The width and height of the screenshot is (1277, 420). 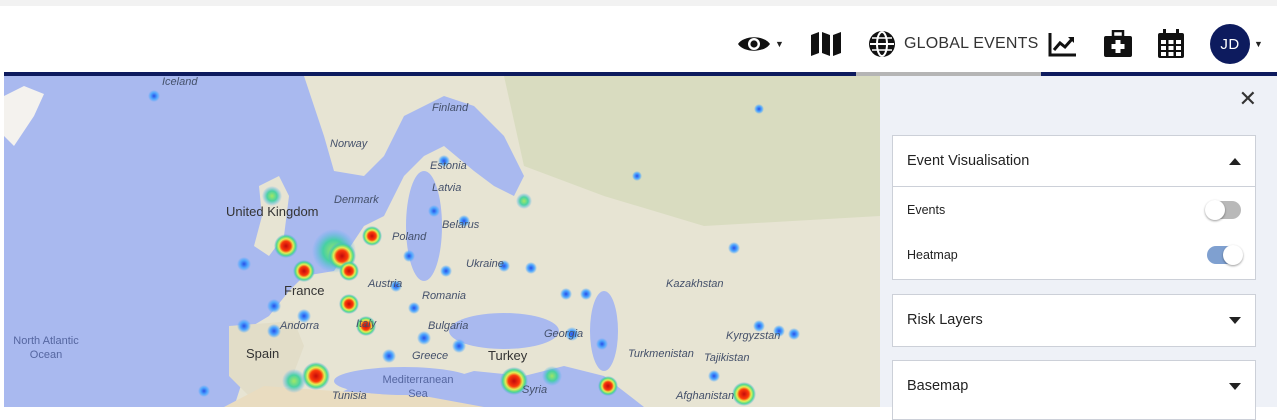 What do you see at coordinates (461, 225) in the screenshot?
I see `map-label-belarus: Belarus` at bounding box center [461, 225].